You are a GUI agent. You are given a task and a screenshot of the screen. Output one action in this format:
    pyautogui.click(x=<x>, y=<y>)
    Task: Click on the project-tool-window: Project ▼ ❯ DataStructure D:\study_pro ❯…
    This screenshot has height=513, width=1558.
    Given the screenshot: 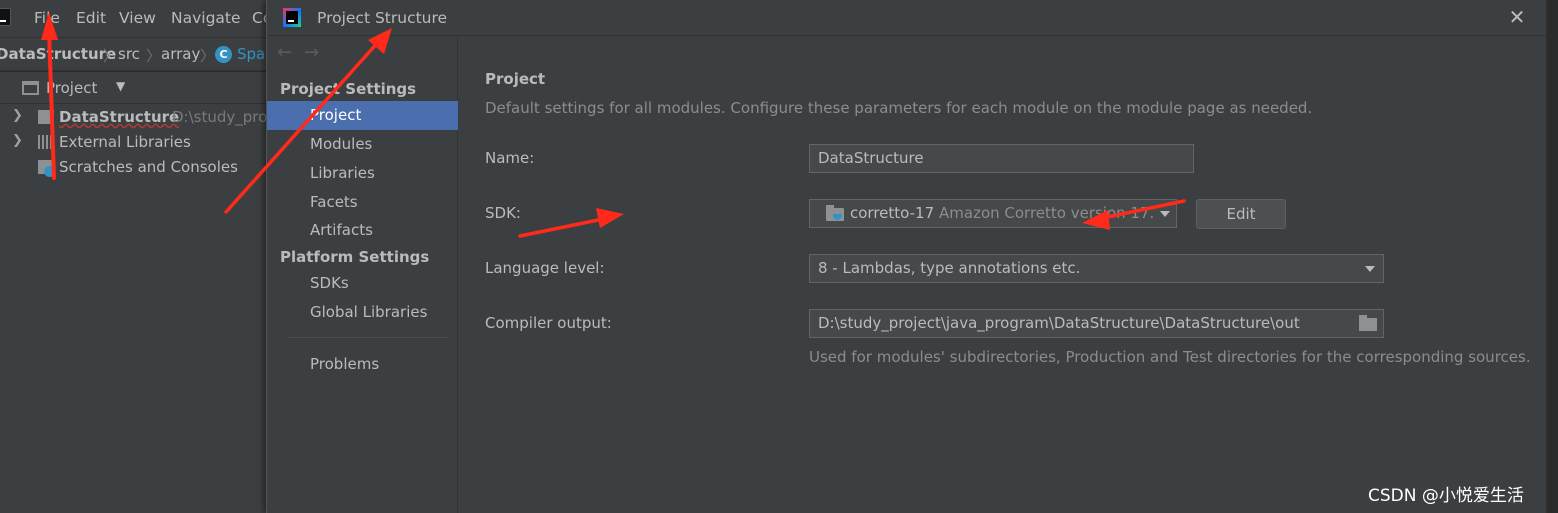 What is the action you would take?
    pyautogui.click(x=134, y=292)
    